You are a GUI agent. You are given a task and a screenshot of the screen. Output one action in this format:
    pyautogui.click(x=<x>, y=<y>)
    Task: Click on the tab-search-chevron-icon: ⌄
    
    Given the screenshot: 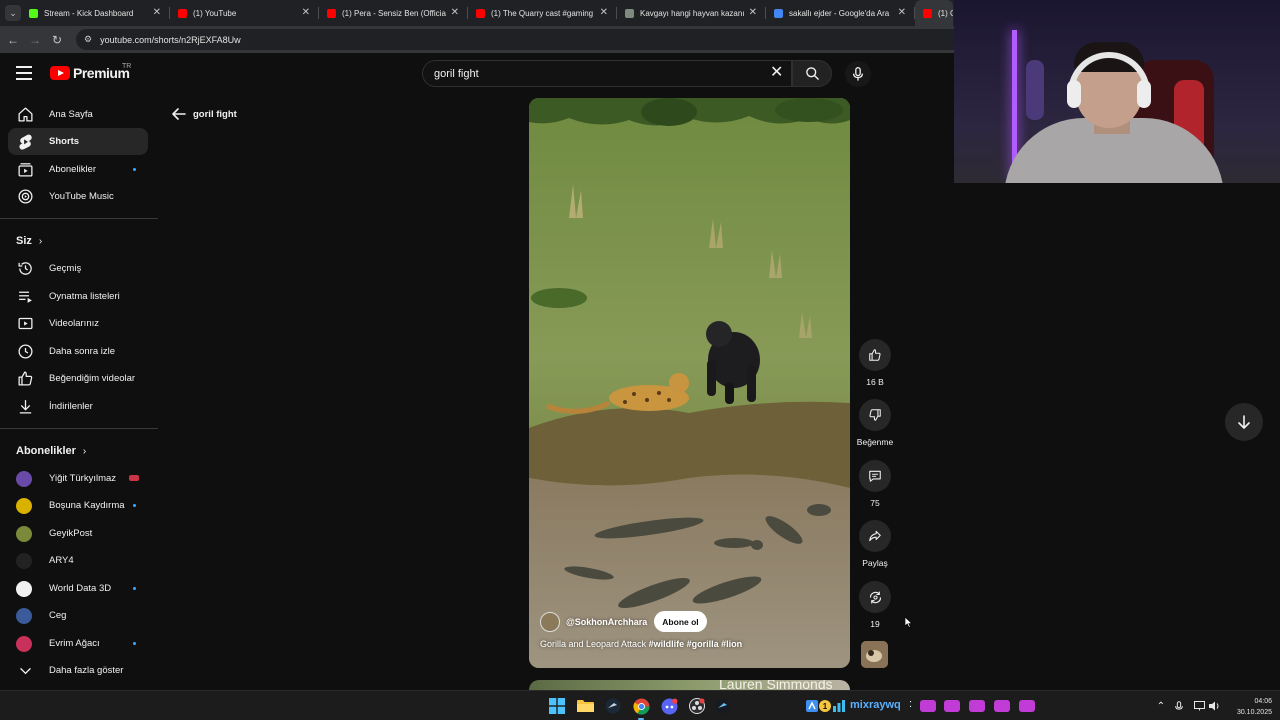 What is the action you would take?
    pyautogui.click(x=13, y=13)
    